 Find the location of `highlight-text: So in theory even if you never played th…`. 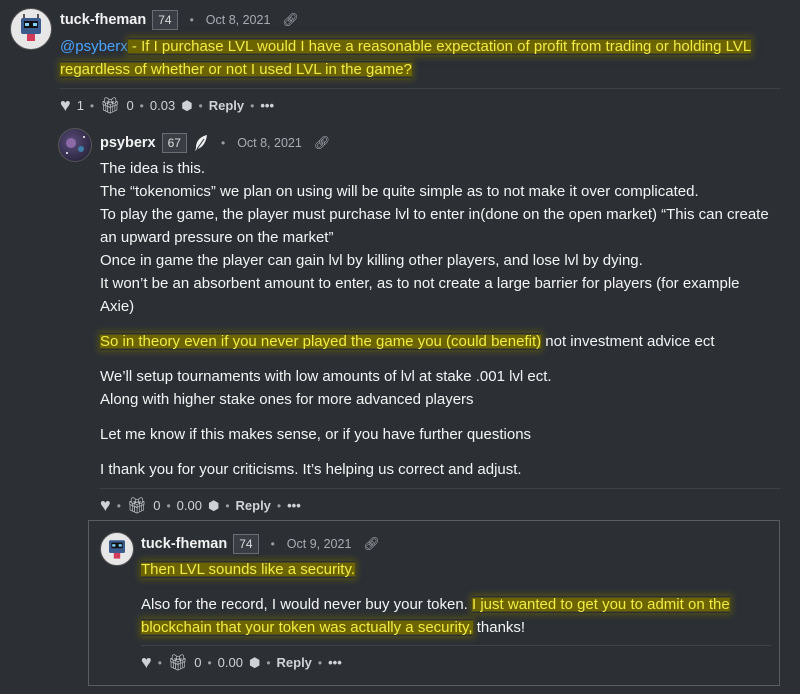

highlight-text: So in theory even if you never played th… is located at coordinates (321, 341).